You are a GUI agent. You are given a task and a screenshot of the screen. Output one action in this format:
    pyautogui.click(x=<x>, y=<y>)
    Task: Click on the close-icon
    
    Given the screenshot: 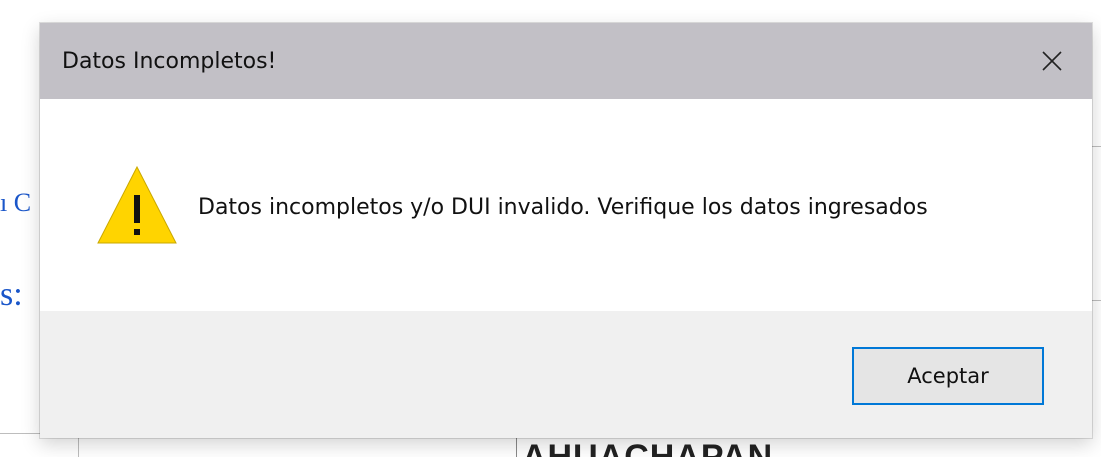 What is the action you would take?
    pyautogui.click(x=1052, y=61)
    